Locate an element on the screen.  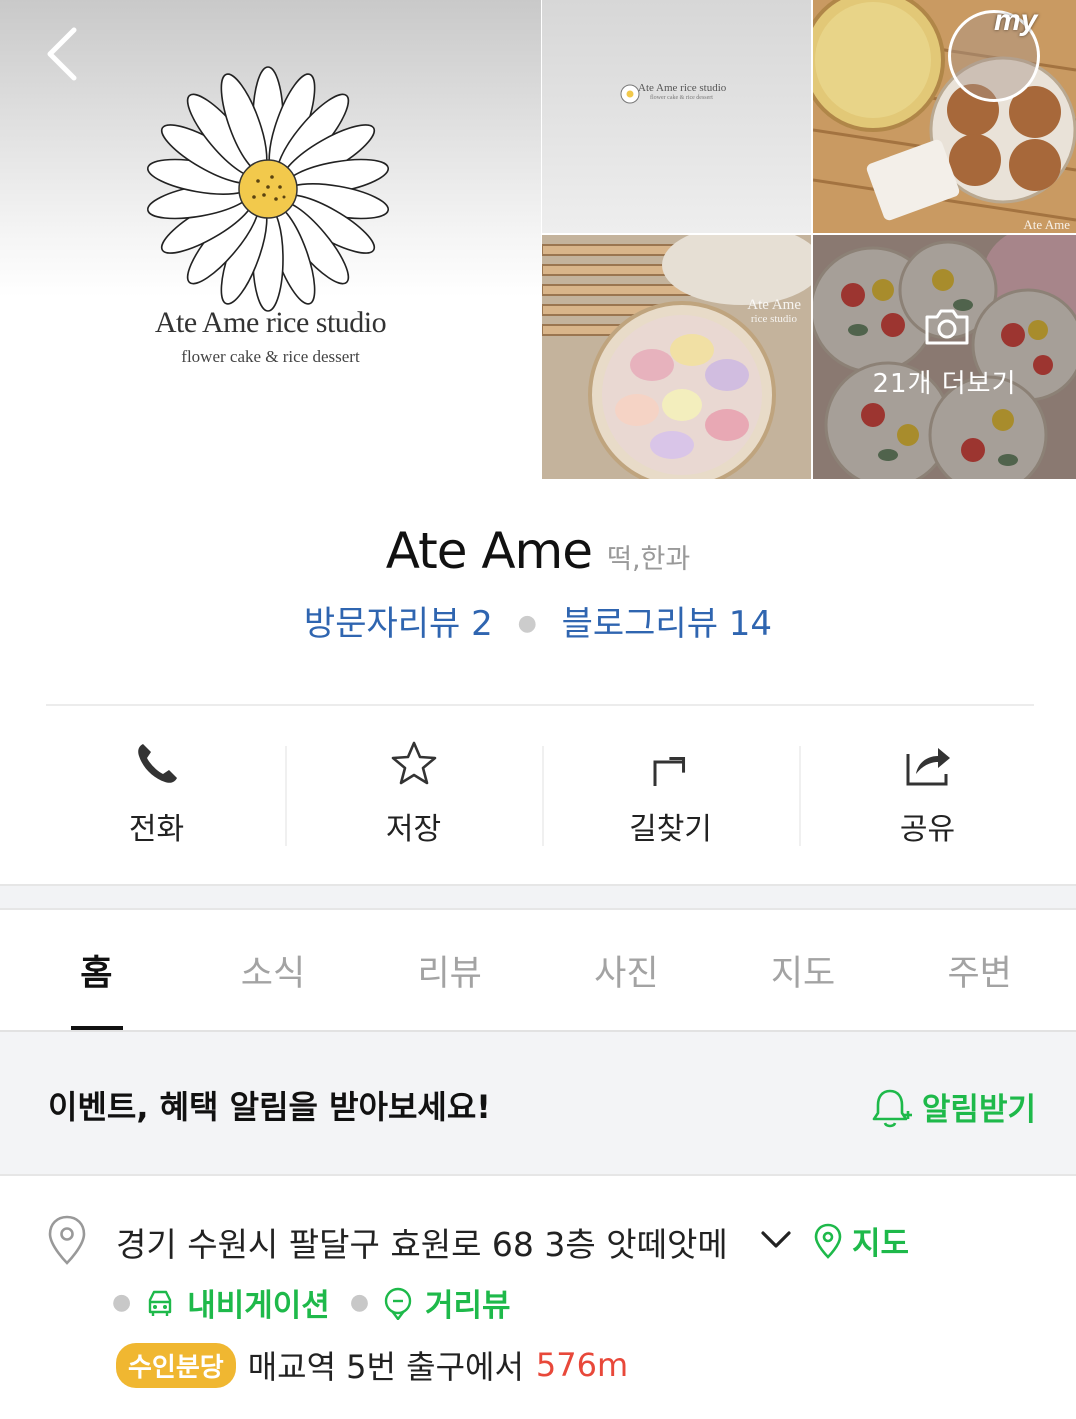
place-name: Ate Ame is located at coordinates (489, 551).